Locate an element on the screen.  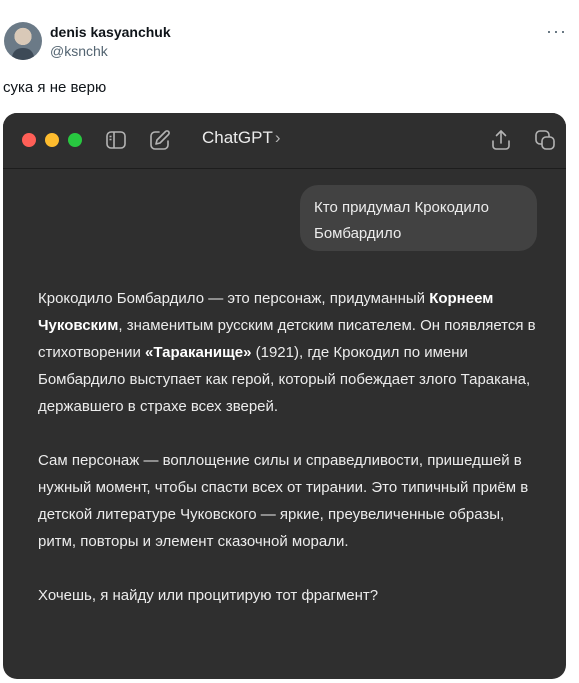
tweet-text: сука я не верю is located at coordinates (55, 87).